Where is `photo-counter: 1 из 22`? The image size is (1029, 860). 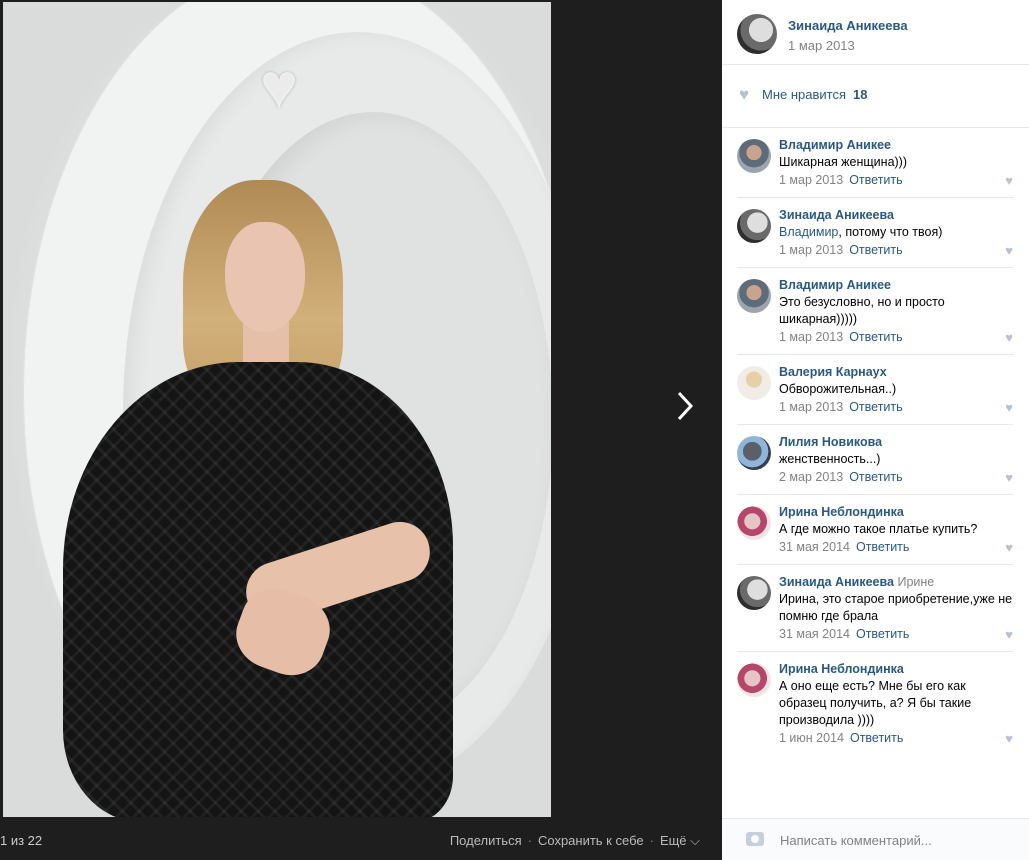
photo-counter: 1 из 22 is located at coordinates (21, 840).